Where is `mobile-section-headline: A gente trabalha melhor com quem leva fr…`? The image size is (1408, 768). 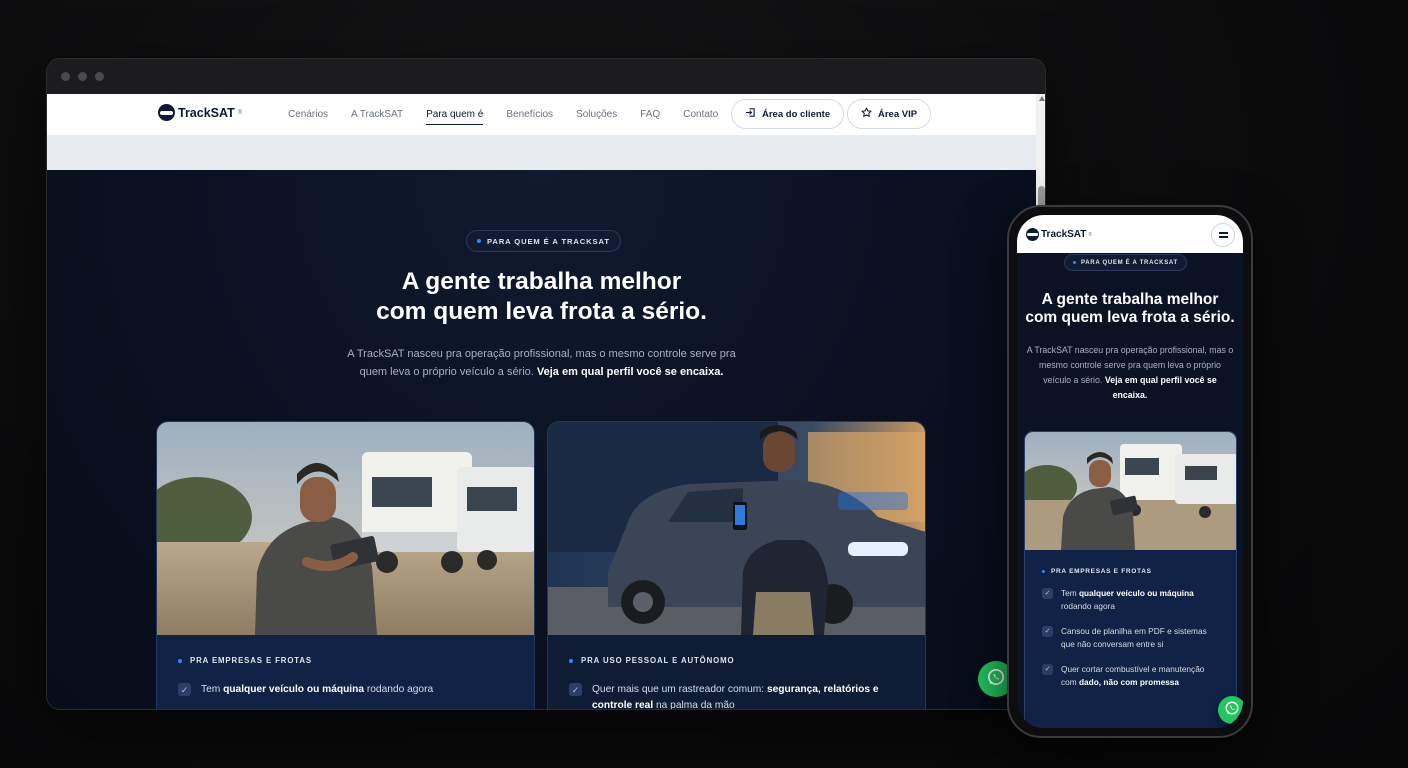 mobile-section-headline: A gente trabalha melhor com quem leva fr… is located at coordinates (1130, 309).